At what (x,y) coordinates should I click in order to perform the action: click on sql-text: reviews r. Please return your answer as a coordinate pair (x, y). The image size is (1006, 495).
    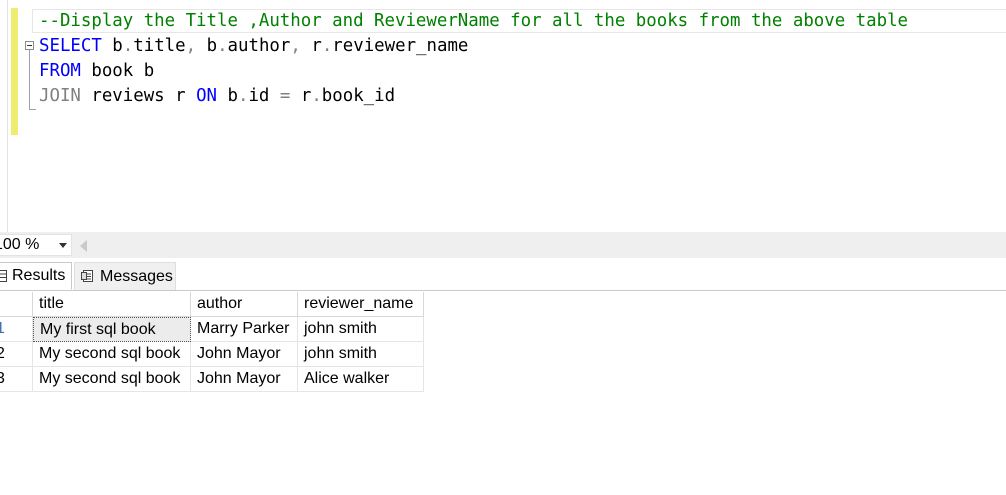
    Looking at the image, I should click on (138, 96).